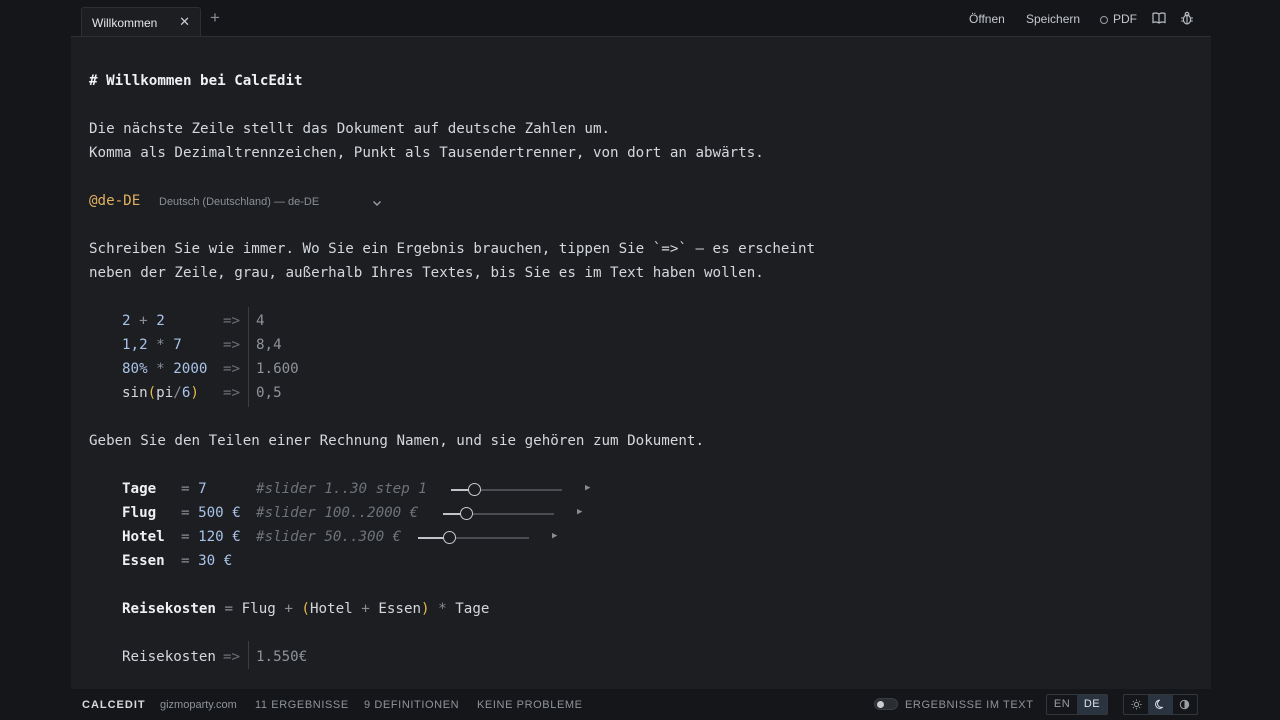 Image resolution: width=1280 pixels, height=720 pixels. I want to click on brand-label: CALCEDIT, so click(114, 705).